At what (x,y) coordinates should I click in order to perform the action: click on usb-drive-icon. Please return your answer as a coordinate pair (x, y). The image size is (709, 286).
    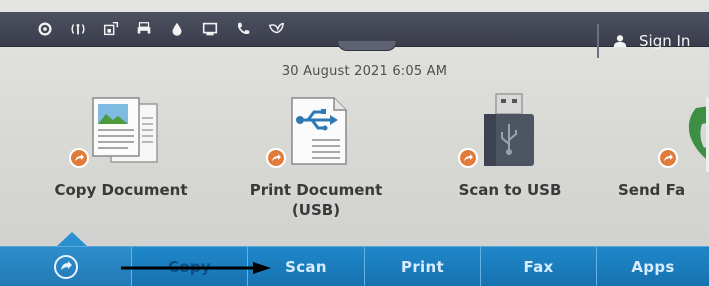
    Looking at the image, I should click on (509, 129).